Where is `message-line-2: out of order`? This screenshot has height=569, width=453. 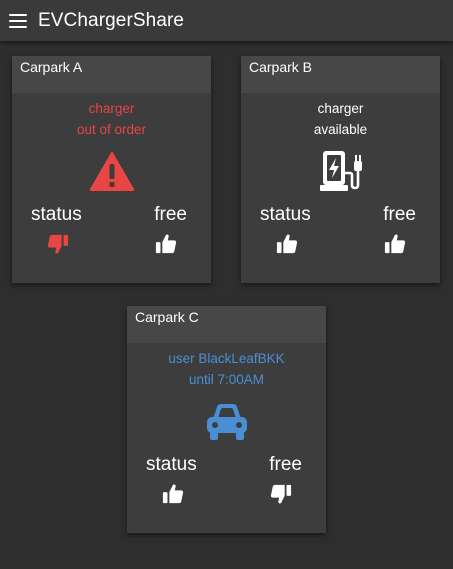 message-line-2: out of order is located at coordinates (111, 129).